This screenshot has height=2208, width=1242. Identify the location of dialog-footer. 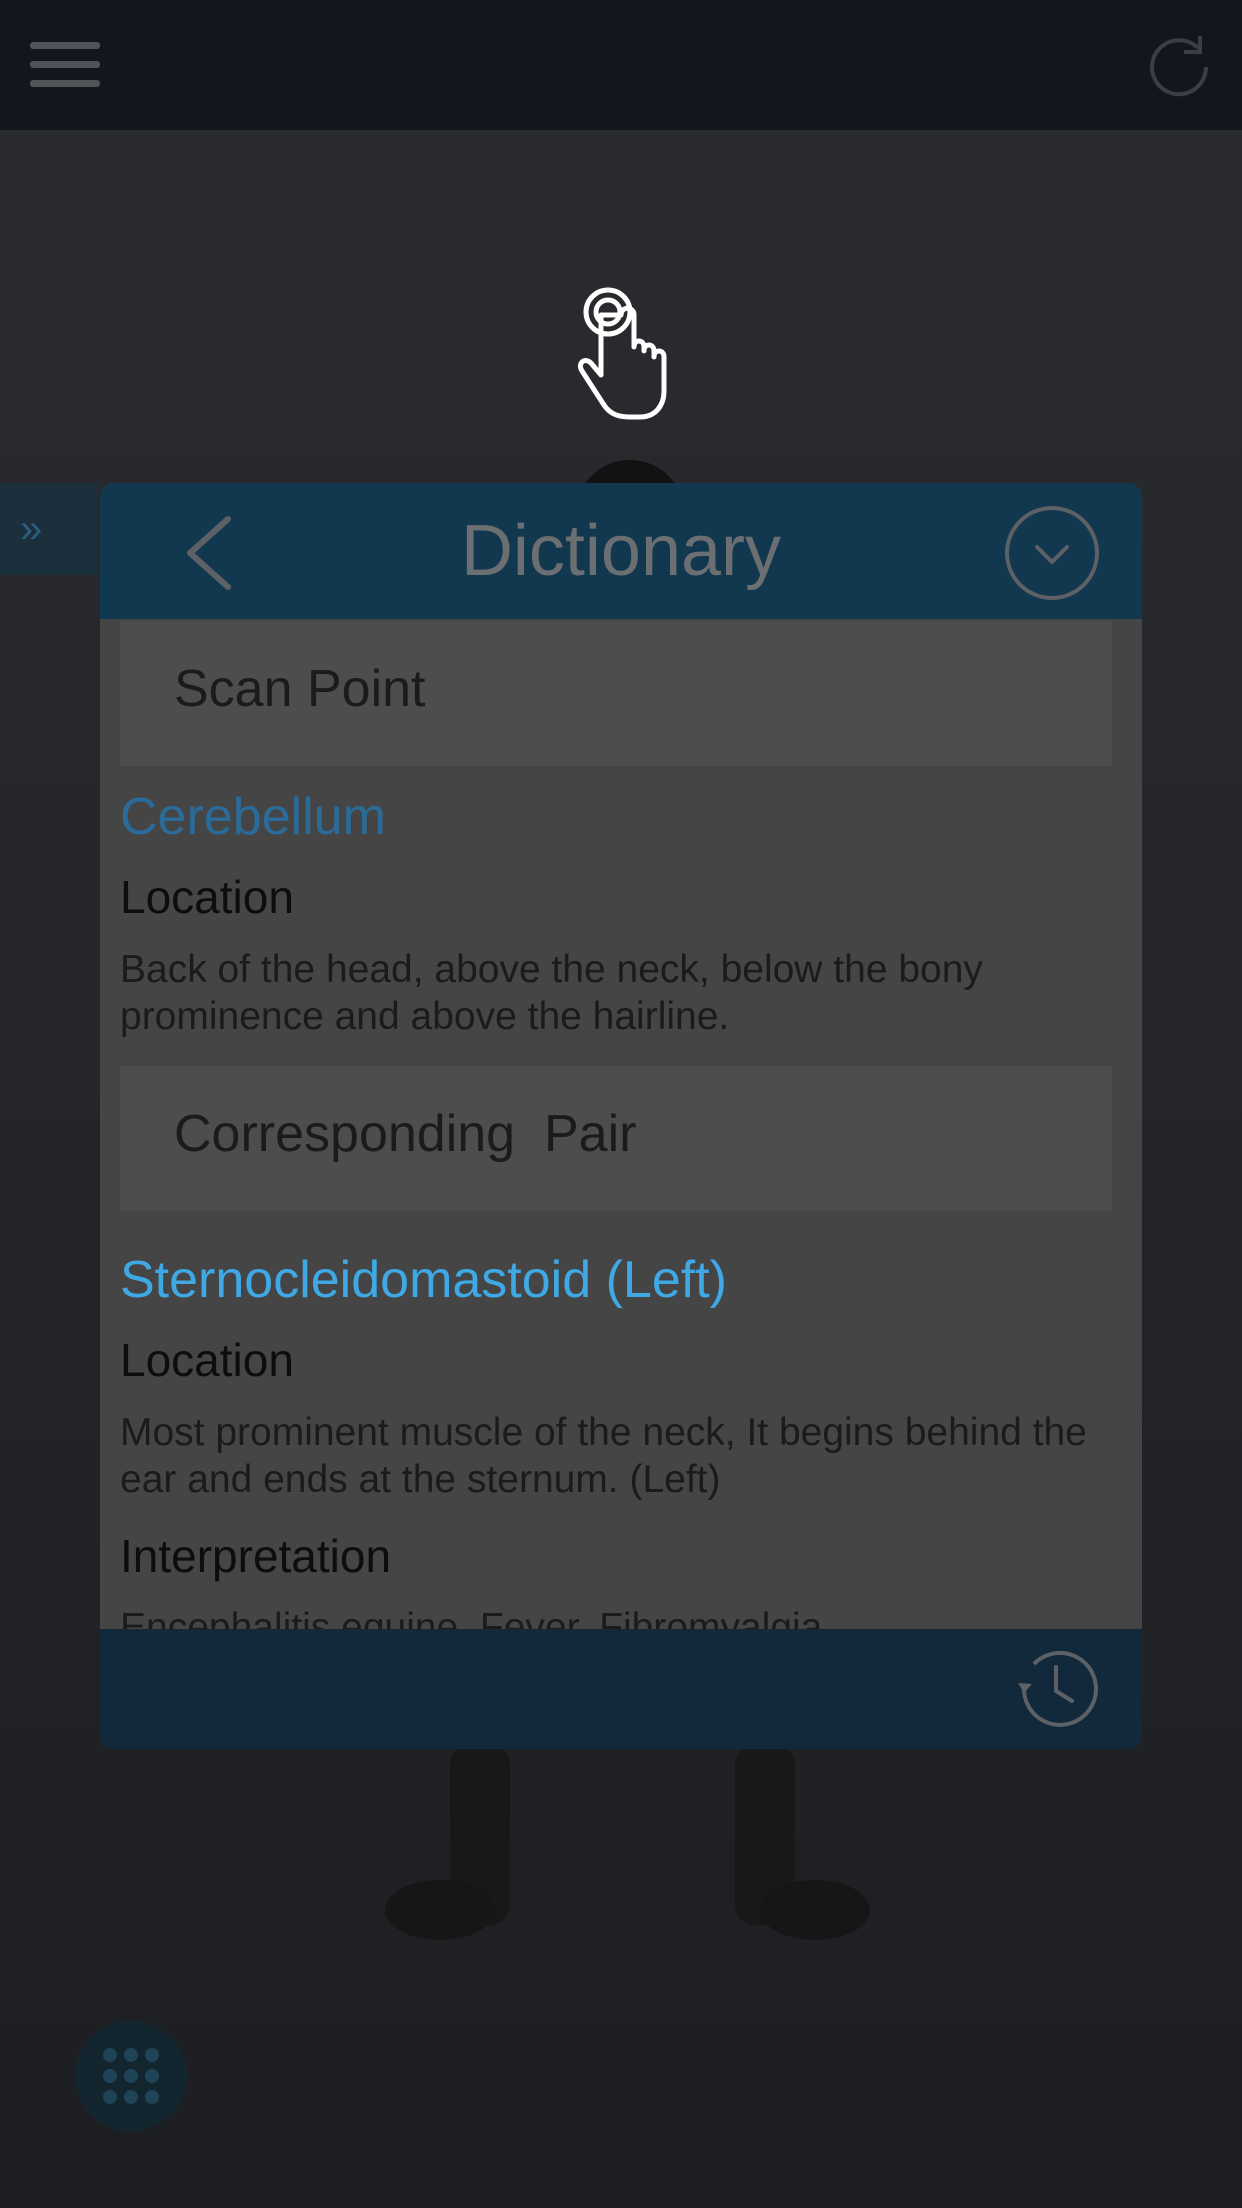
(621, 1689).